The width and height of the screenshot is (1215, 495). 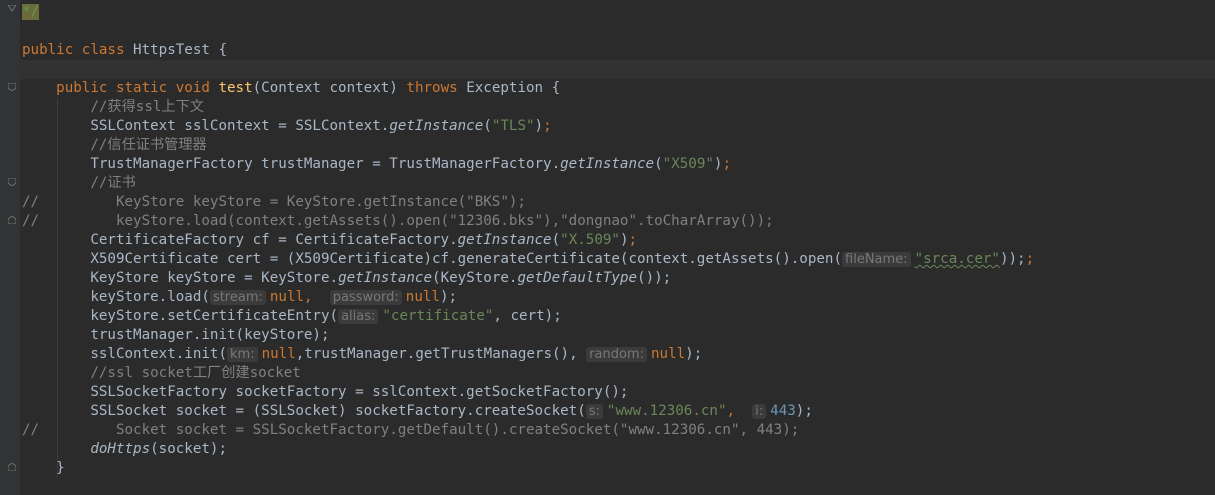 What do you see at coordinates (358, 316) in the screenshot?
I see `param-hint: alias:` at bounding box center [358, 316].